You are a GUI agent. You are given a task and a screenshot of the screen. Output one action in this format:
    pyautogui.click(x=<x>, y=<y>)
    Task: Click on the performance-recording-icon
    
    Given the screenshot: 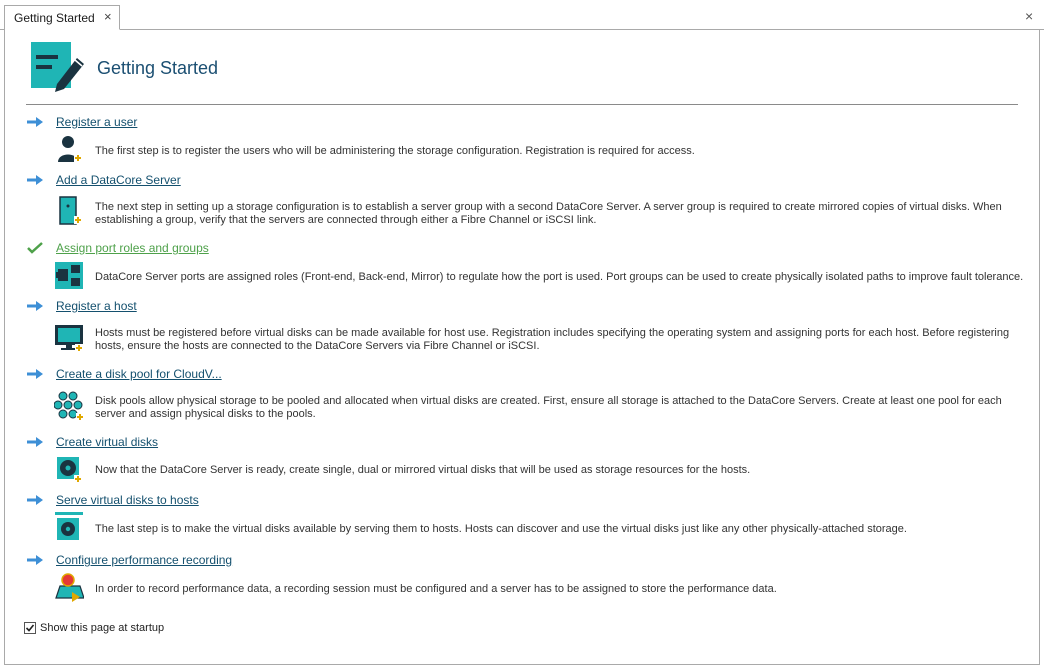 What is the action you would take?
    pyautogui.click(x=69, y=587)
    